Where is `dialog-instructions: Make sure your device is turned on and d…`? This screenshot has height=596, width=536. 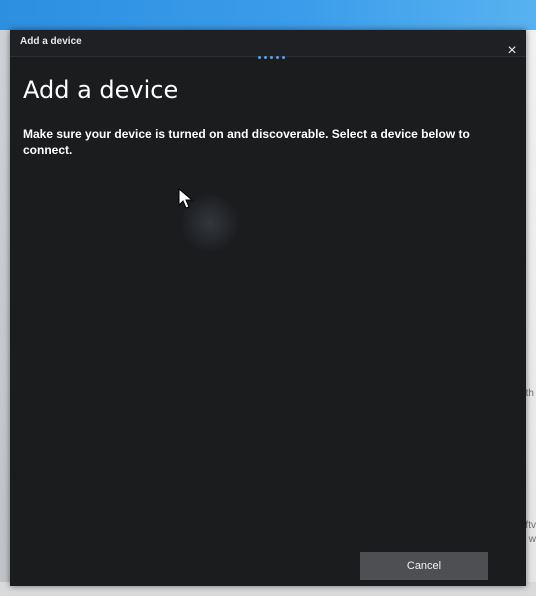
dialog-instructions: Make sure your device is turned on and d… is located at coordinates (246, 142).